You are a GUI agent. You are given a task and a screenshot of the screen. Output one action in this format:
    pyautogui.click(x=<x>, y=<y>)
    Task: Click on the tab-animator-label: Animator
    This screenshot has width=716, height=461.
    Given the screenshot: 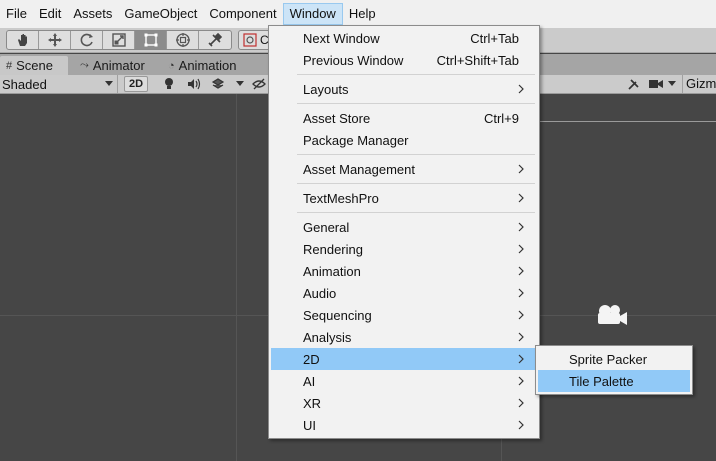 What is the action you would take?
    pyautogui.click(x=118, y=65)
    